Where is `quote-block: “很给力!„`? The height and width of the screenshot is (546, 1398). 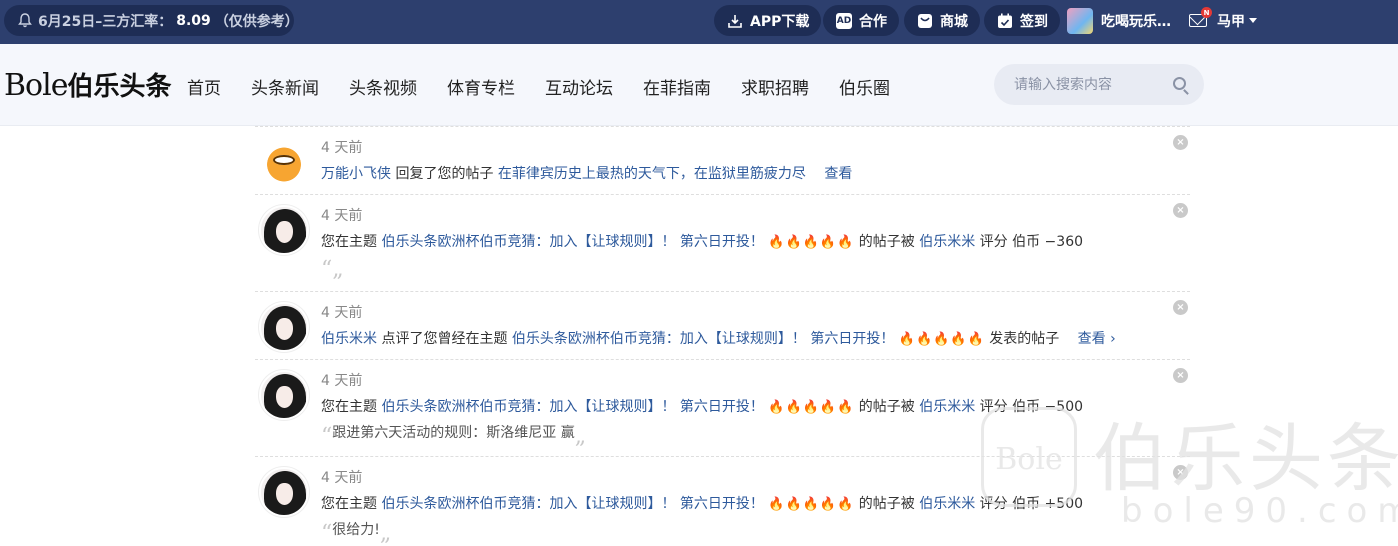
quote-block: “很给力!„ is located at coordinates (356, 532).